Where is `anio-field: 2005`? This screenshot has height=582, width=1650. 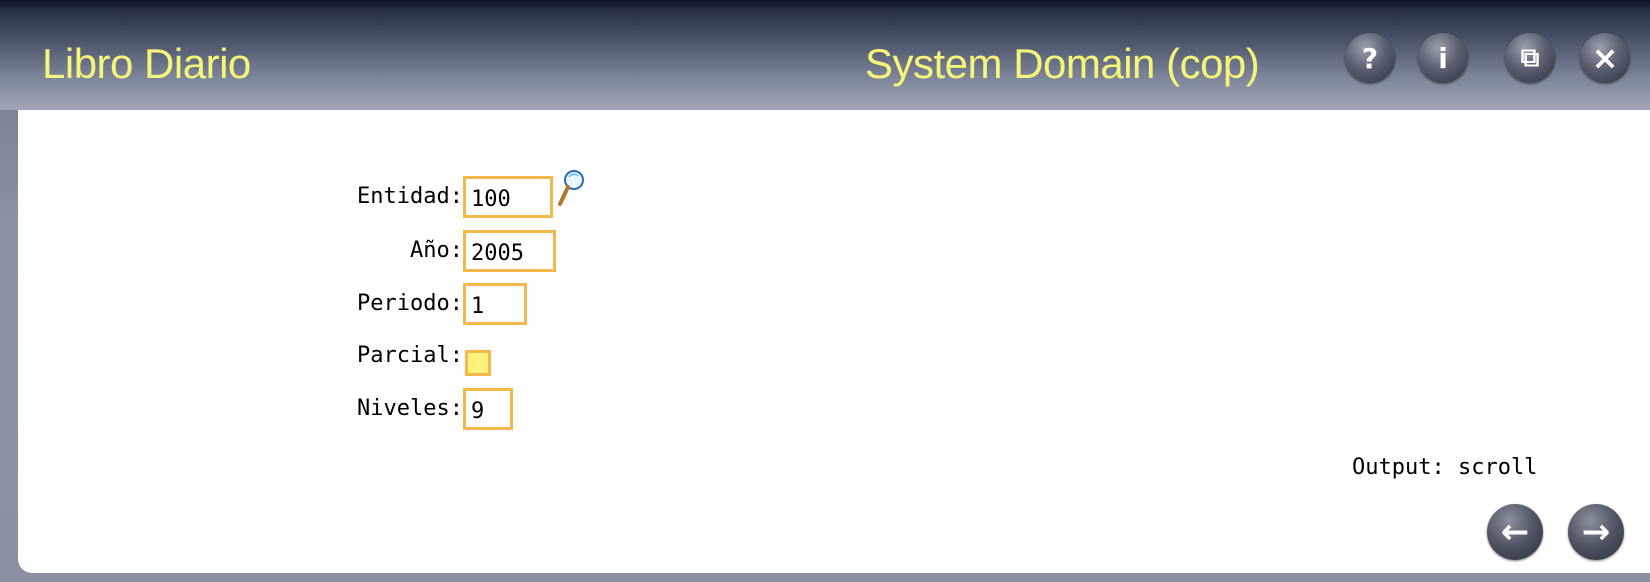
anio-field: 2005 is located at coordinates (509, 251).